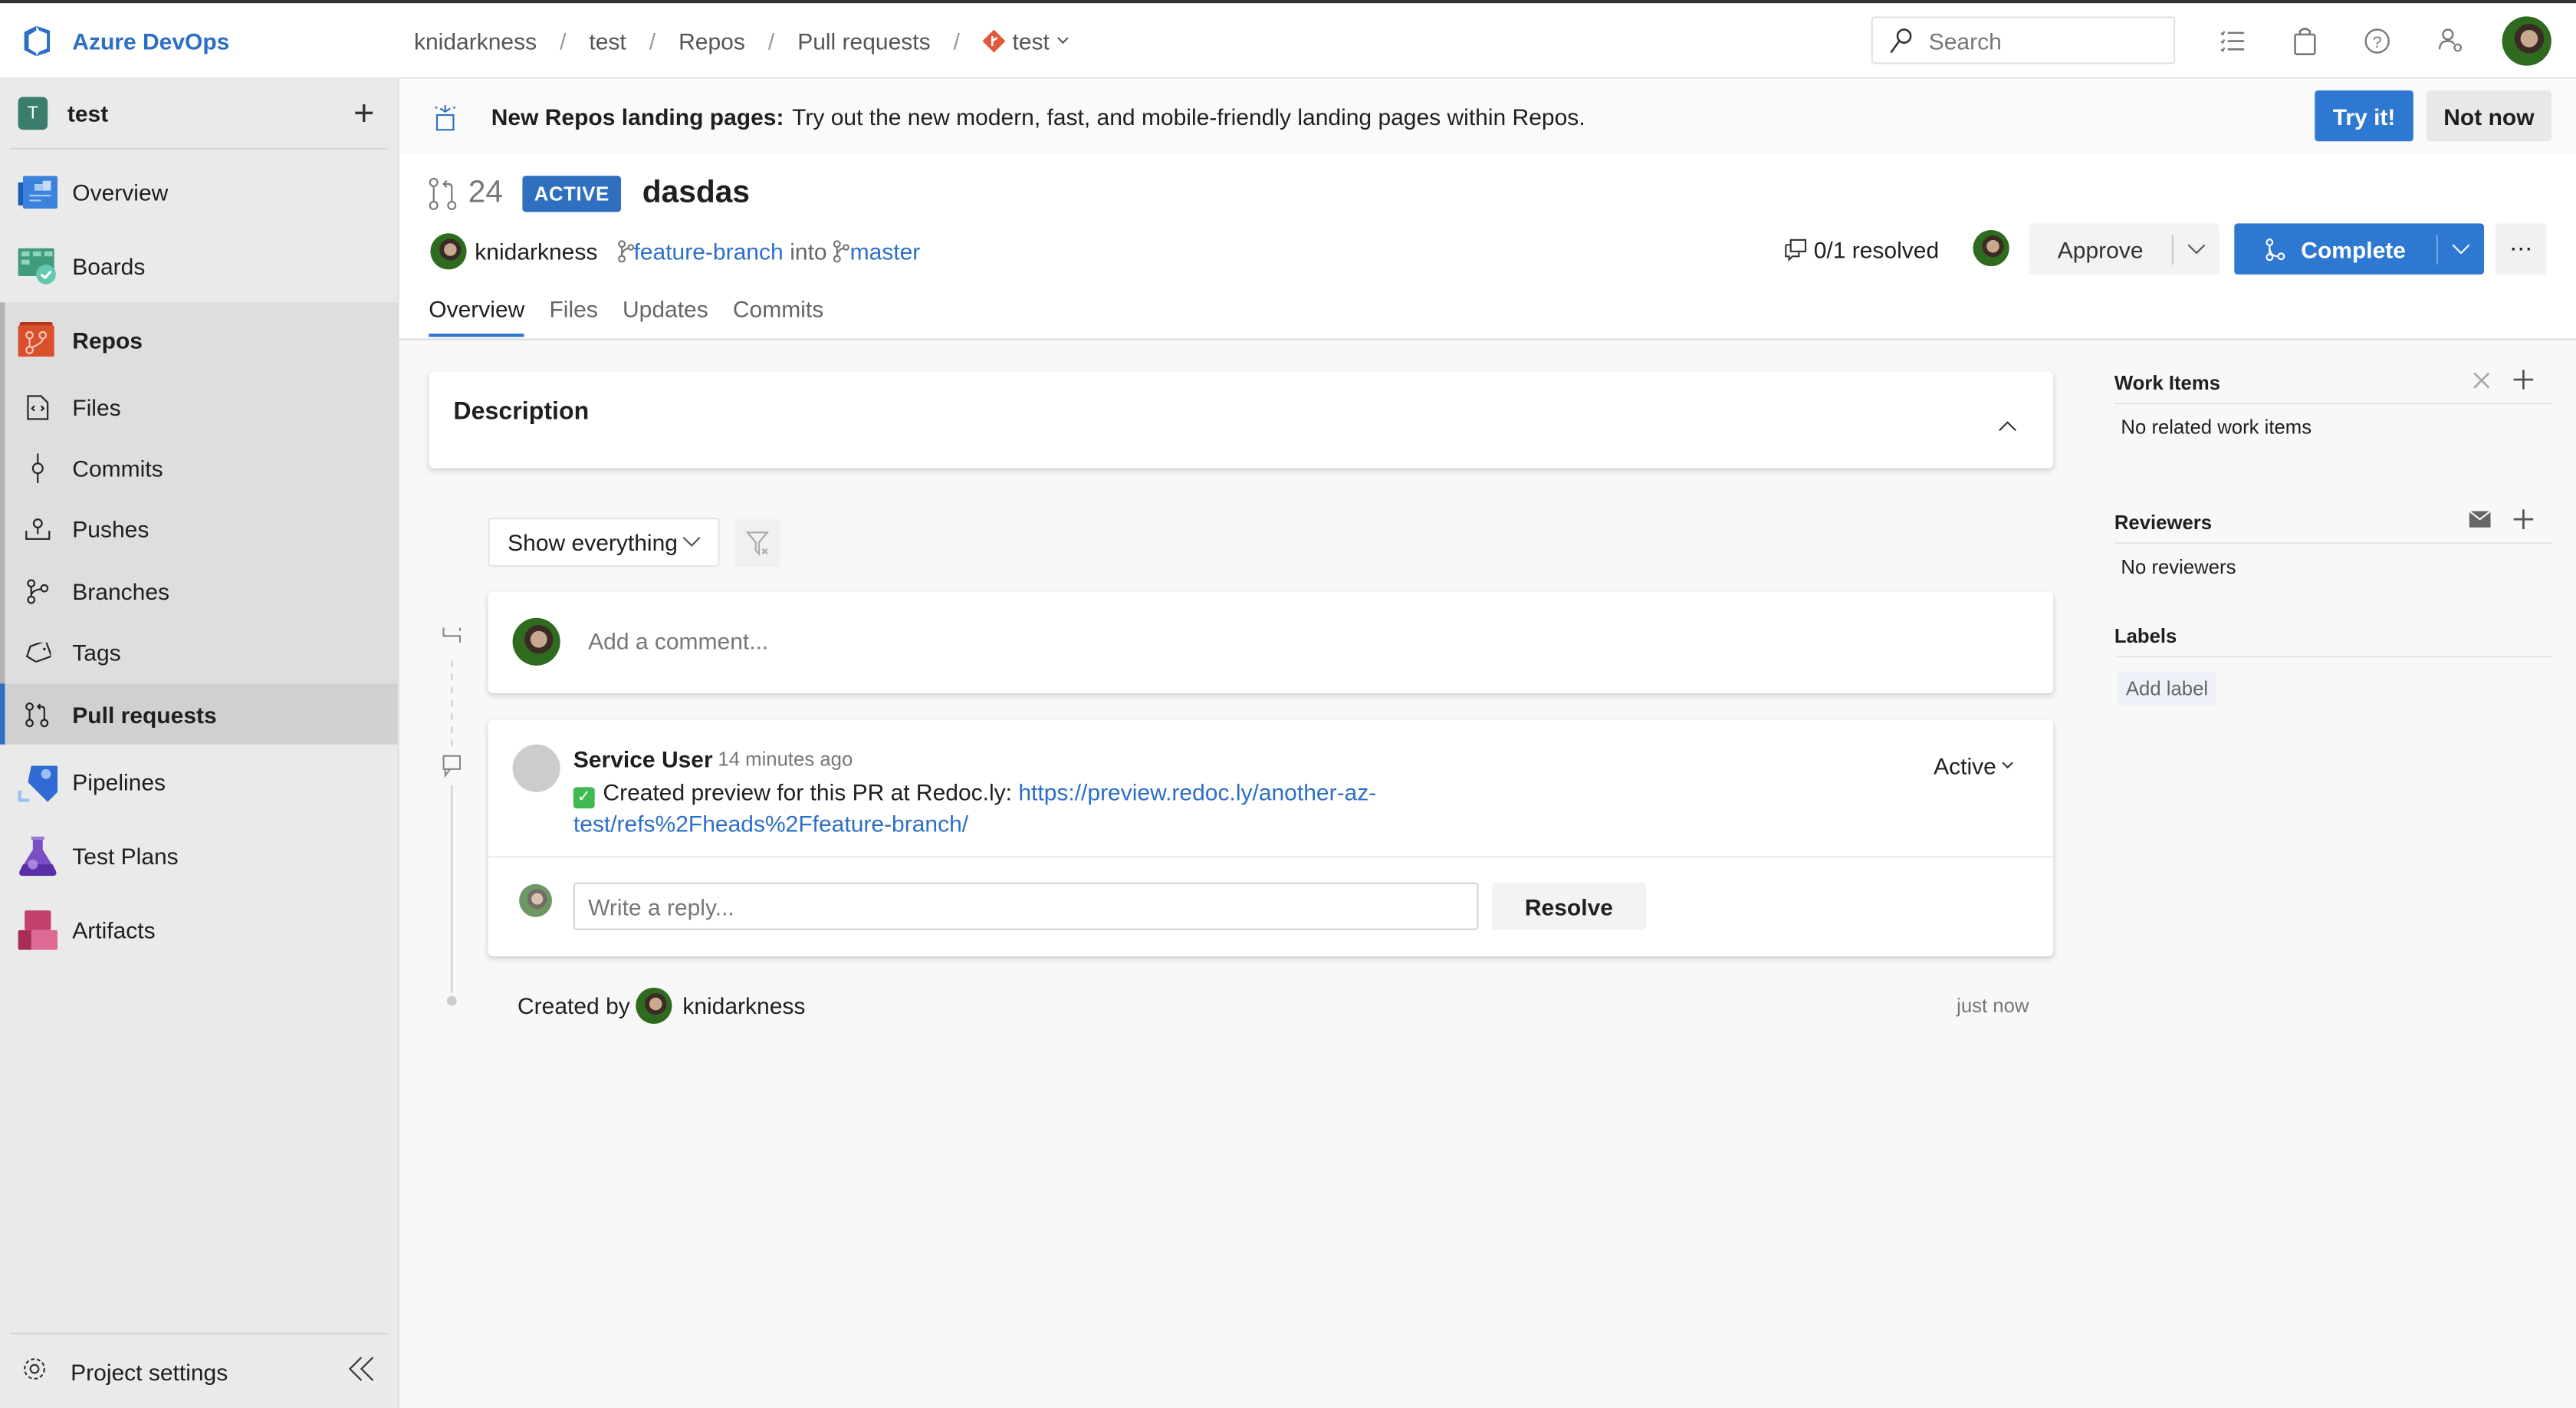  I want to click on project-name: test, so click(210, 113).